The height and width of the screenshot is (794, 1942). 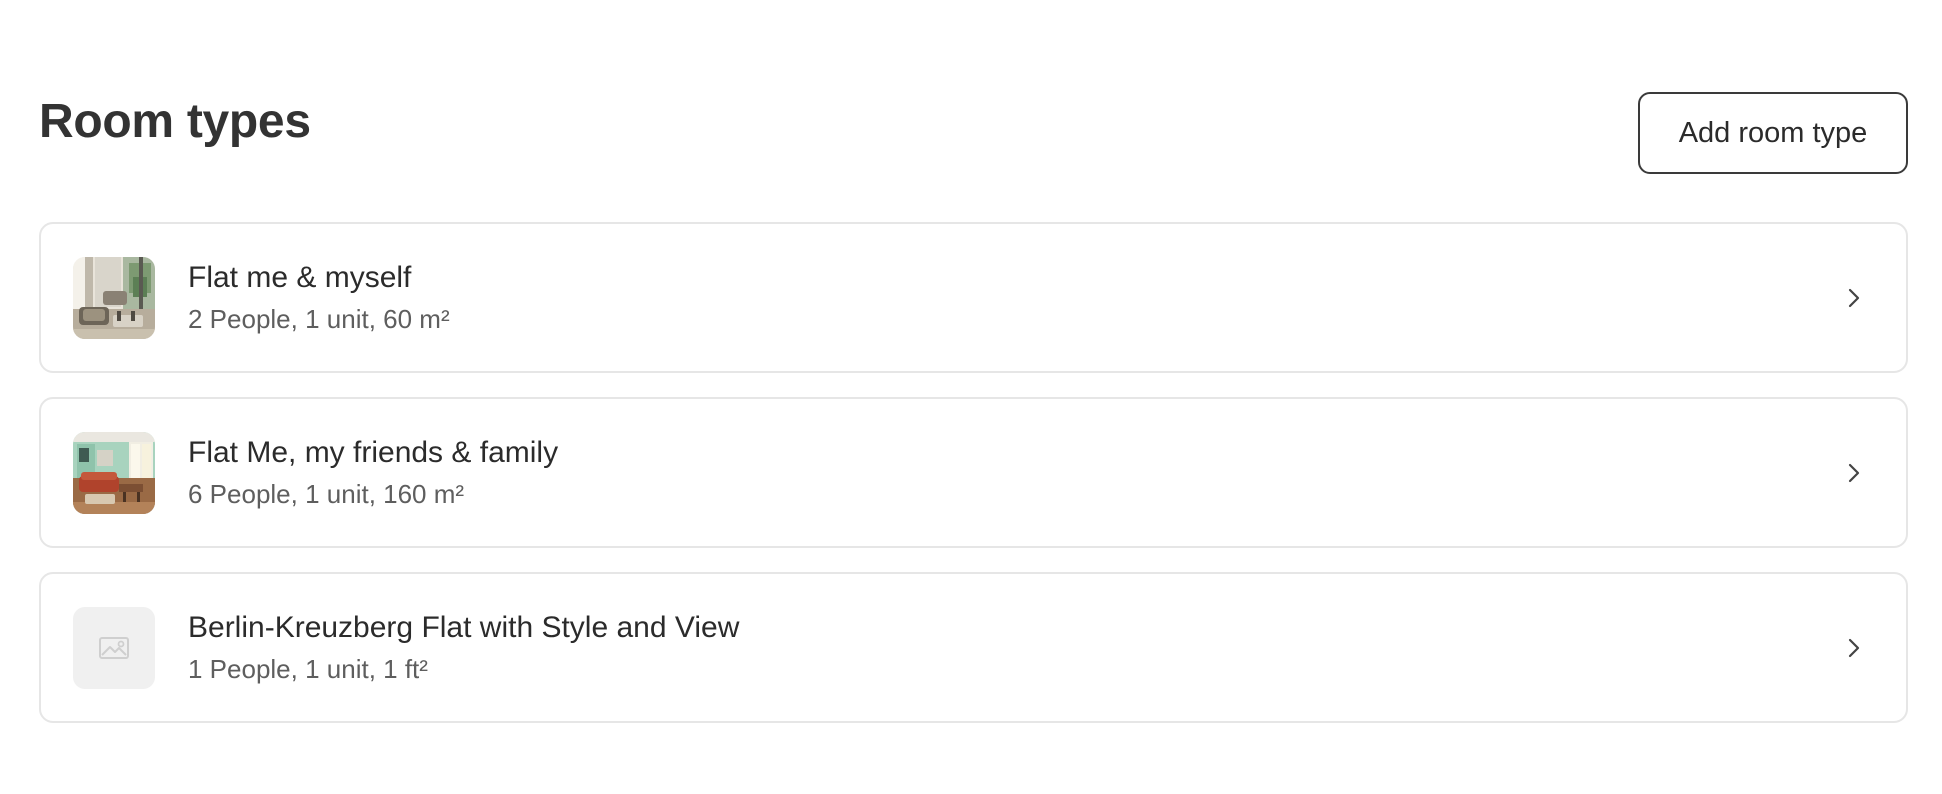 I want to click on room-type-name: Flat me & myself, so click(x=300, y=277).